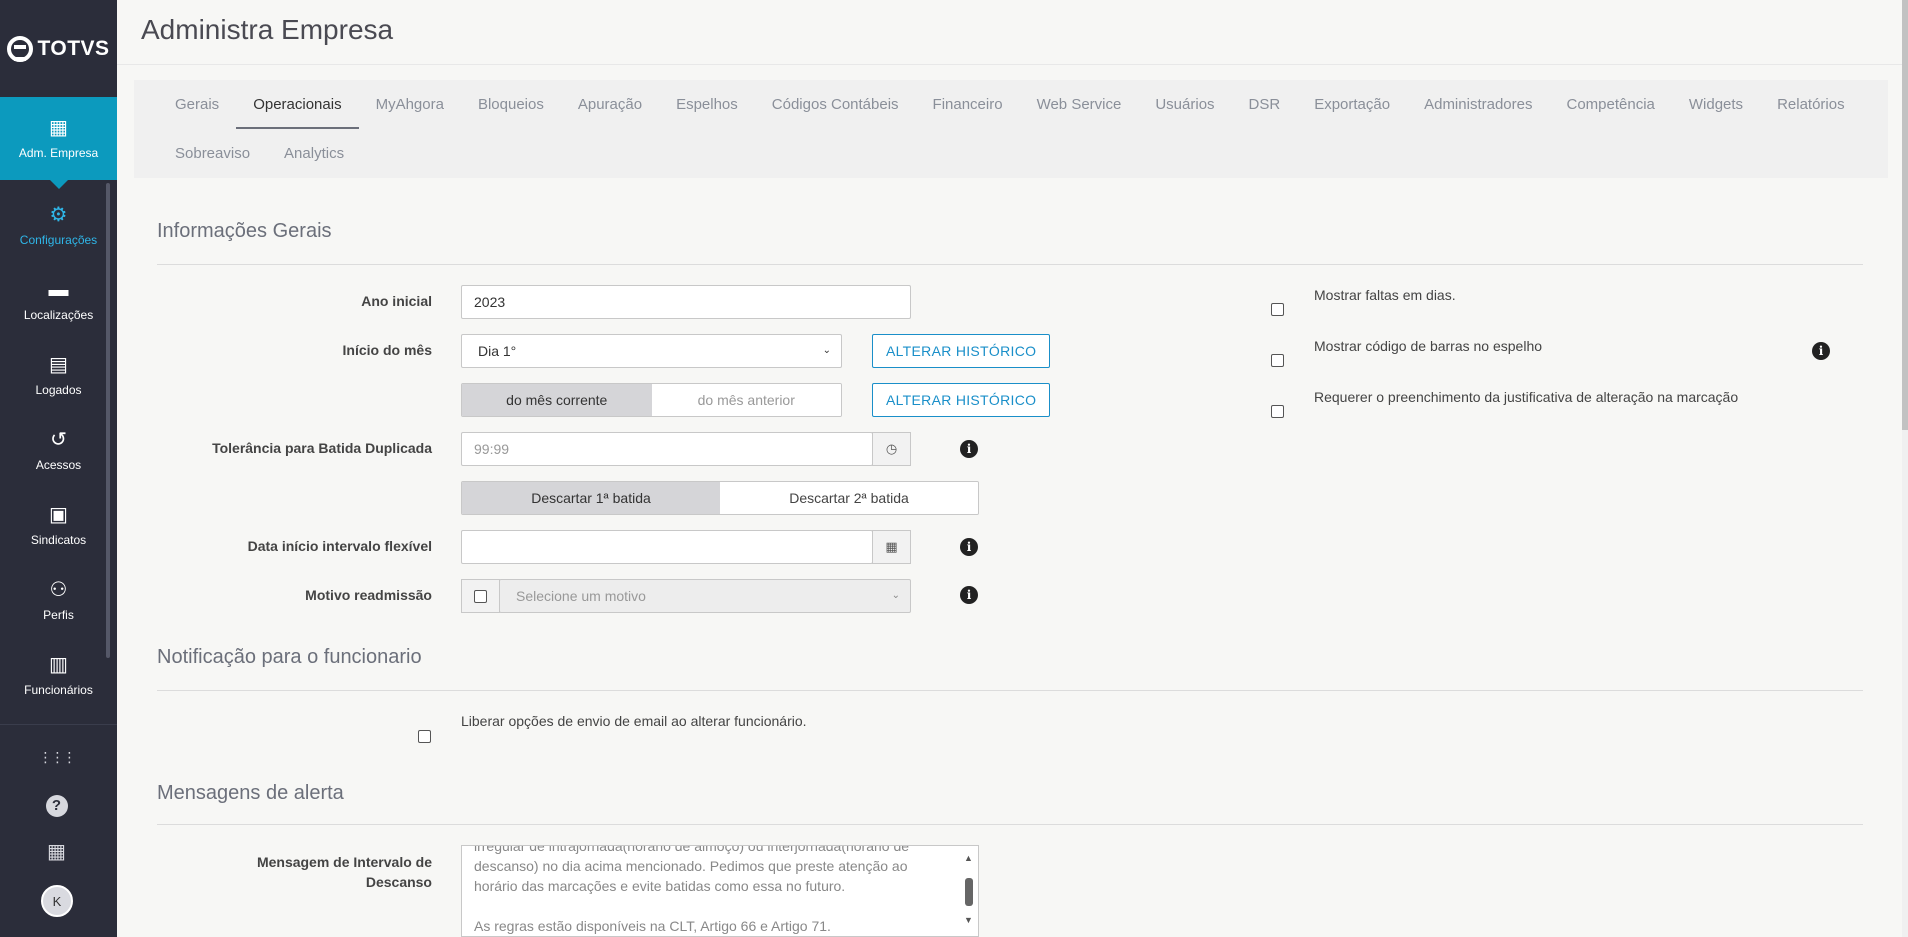 This screenshot has height=937, width=1908. What do you see at coordinates (424, 736) in the screenshot?
I see `liberar-email-checkbox` at bounding box center [424, 736].